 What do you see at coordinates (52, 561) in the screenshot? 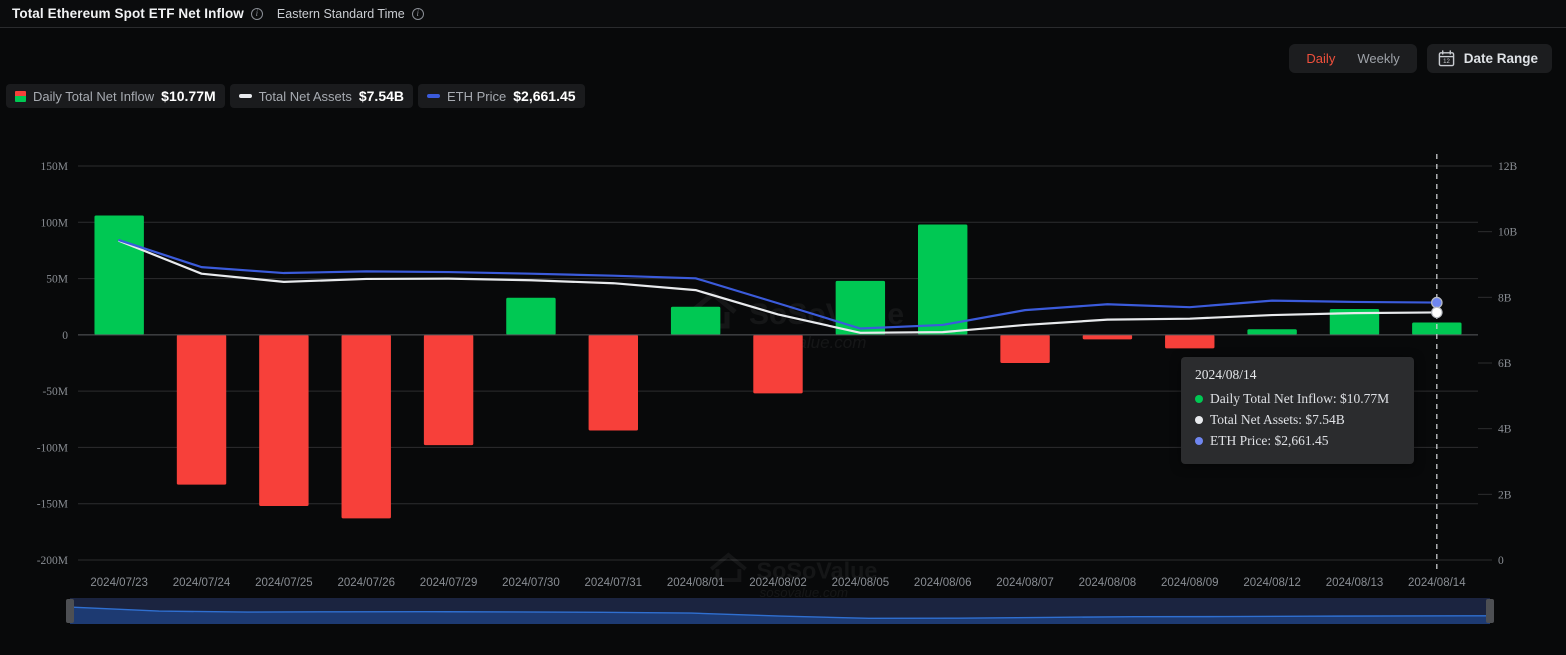
I see `y-axis-tick-left: -200M` at bounding box center [52, 561].